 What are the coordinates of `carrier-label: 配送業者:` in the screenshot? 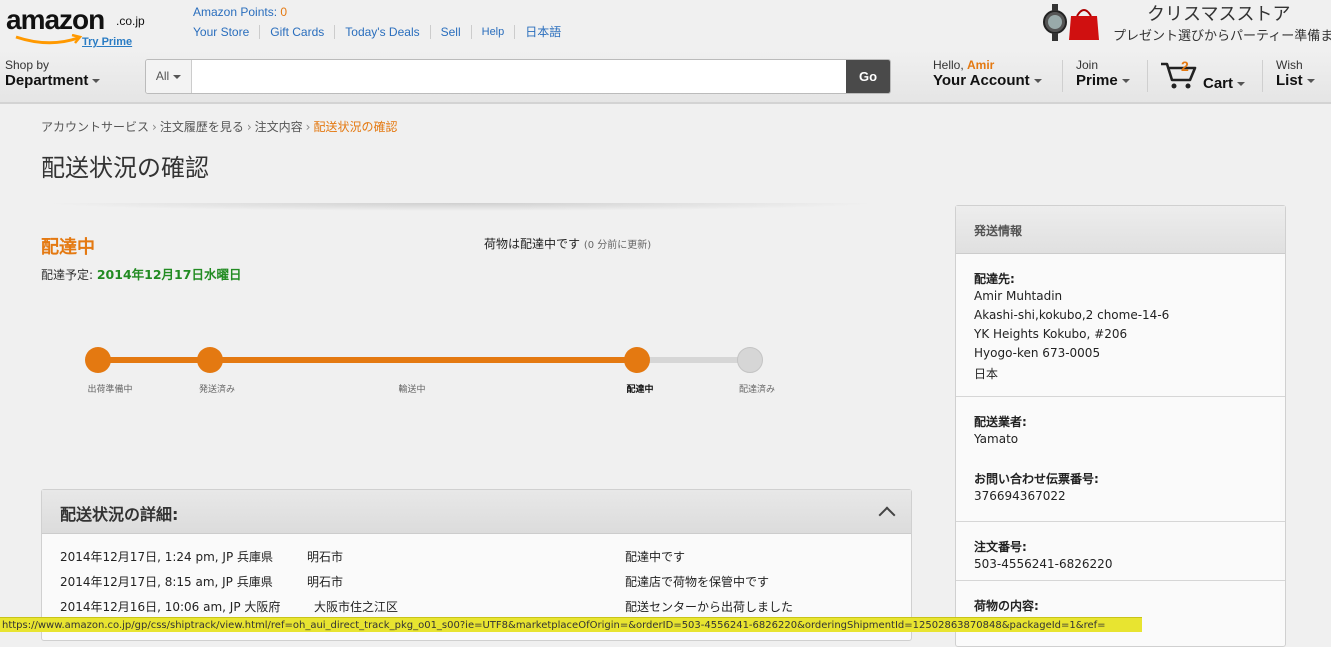 It's located at (1000, 422).